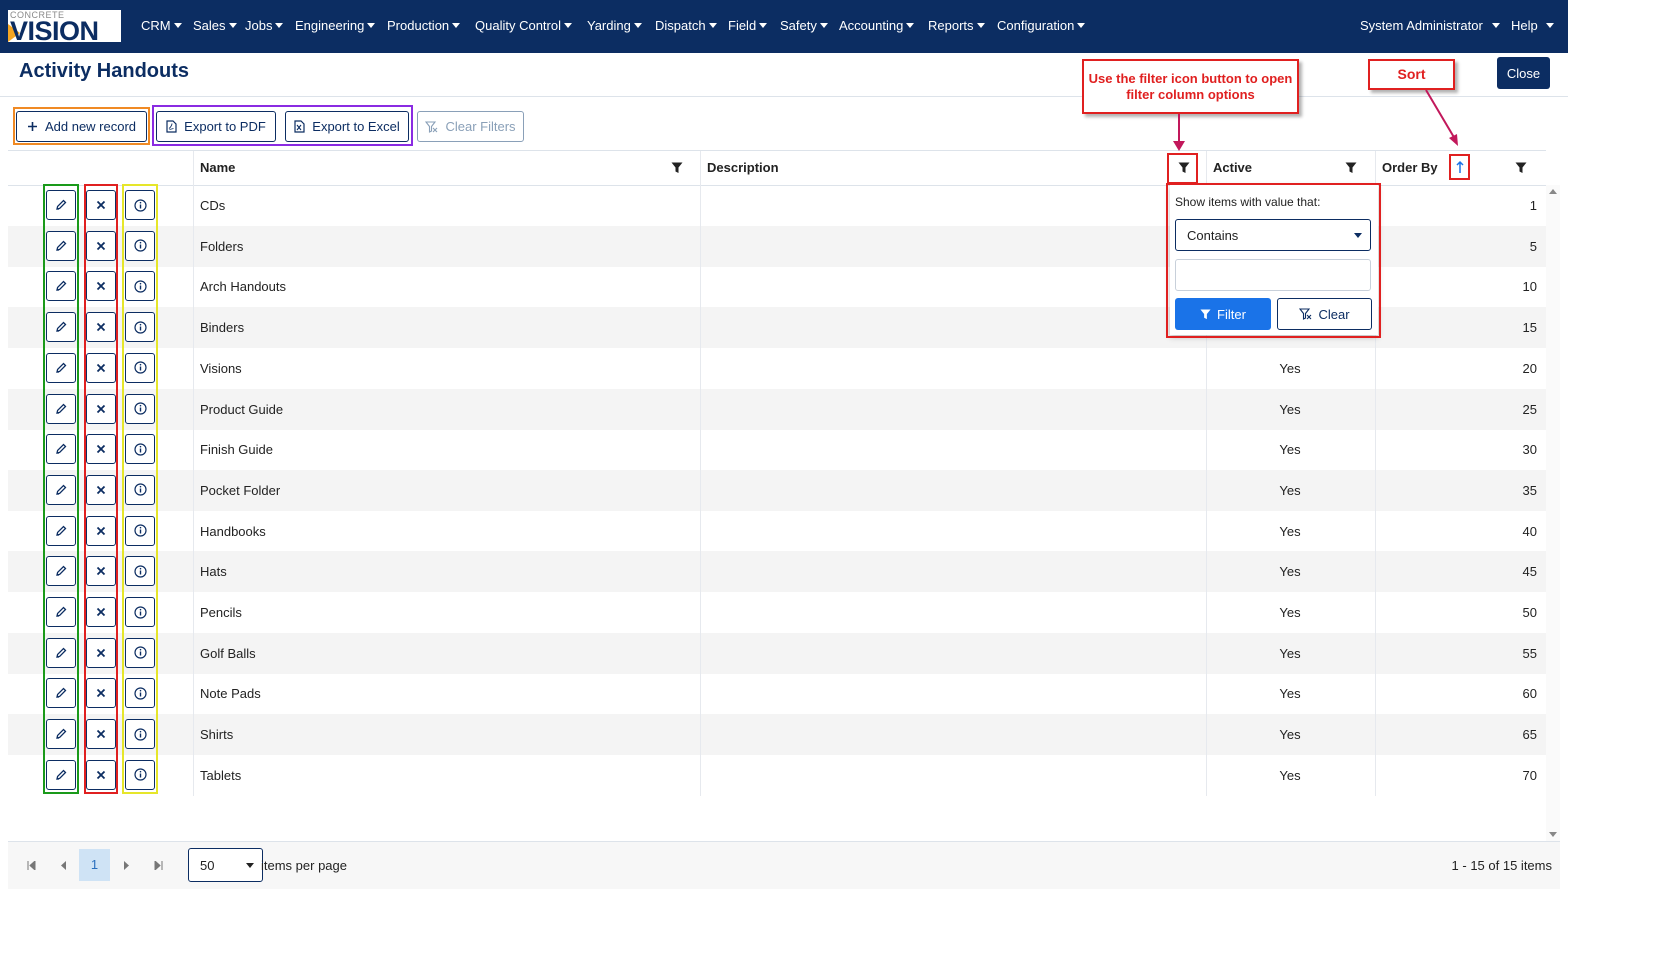 The height and width of the screenshot is (953, 1672). Describe the element at coordinates (1440, 114) in the screenshot. I see `arrow-line` at that location.